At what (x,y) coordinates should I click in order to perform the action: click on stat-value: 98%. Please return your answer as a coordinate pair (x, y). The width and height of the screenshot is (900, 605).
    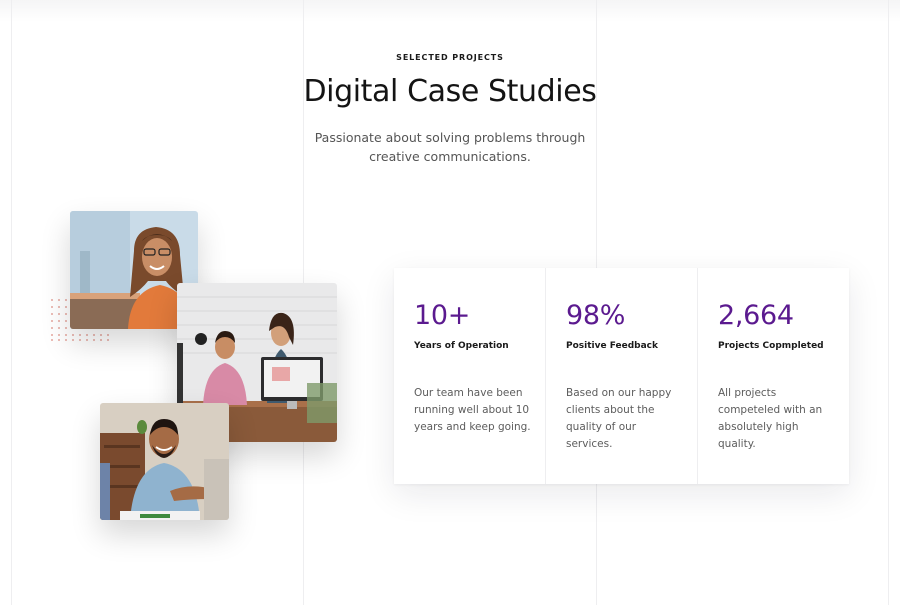
    Looking at the image, I should click on (596, 315).